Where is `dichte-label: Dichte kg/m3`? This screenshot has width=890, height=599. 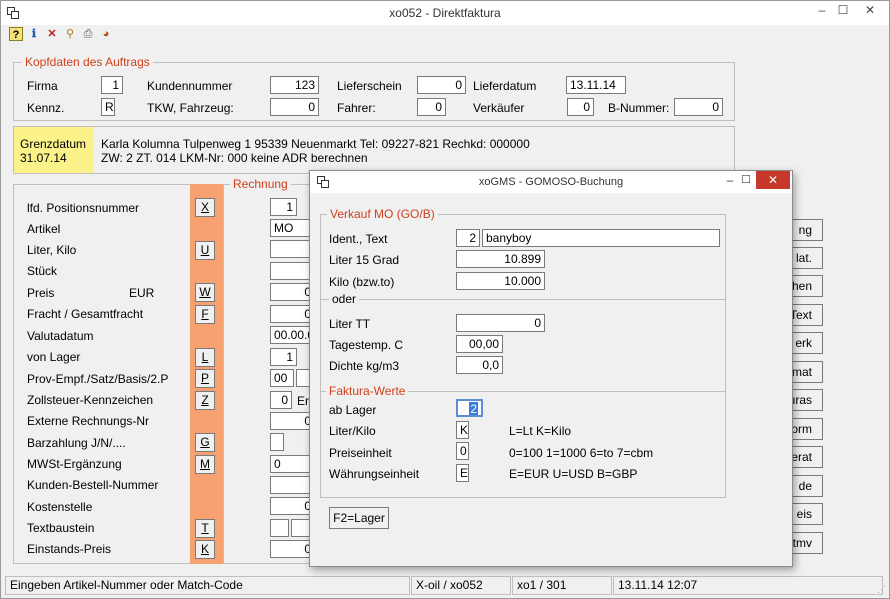 dichte-label: Dichte kg/m3 is located at coordinates (364, 366).